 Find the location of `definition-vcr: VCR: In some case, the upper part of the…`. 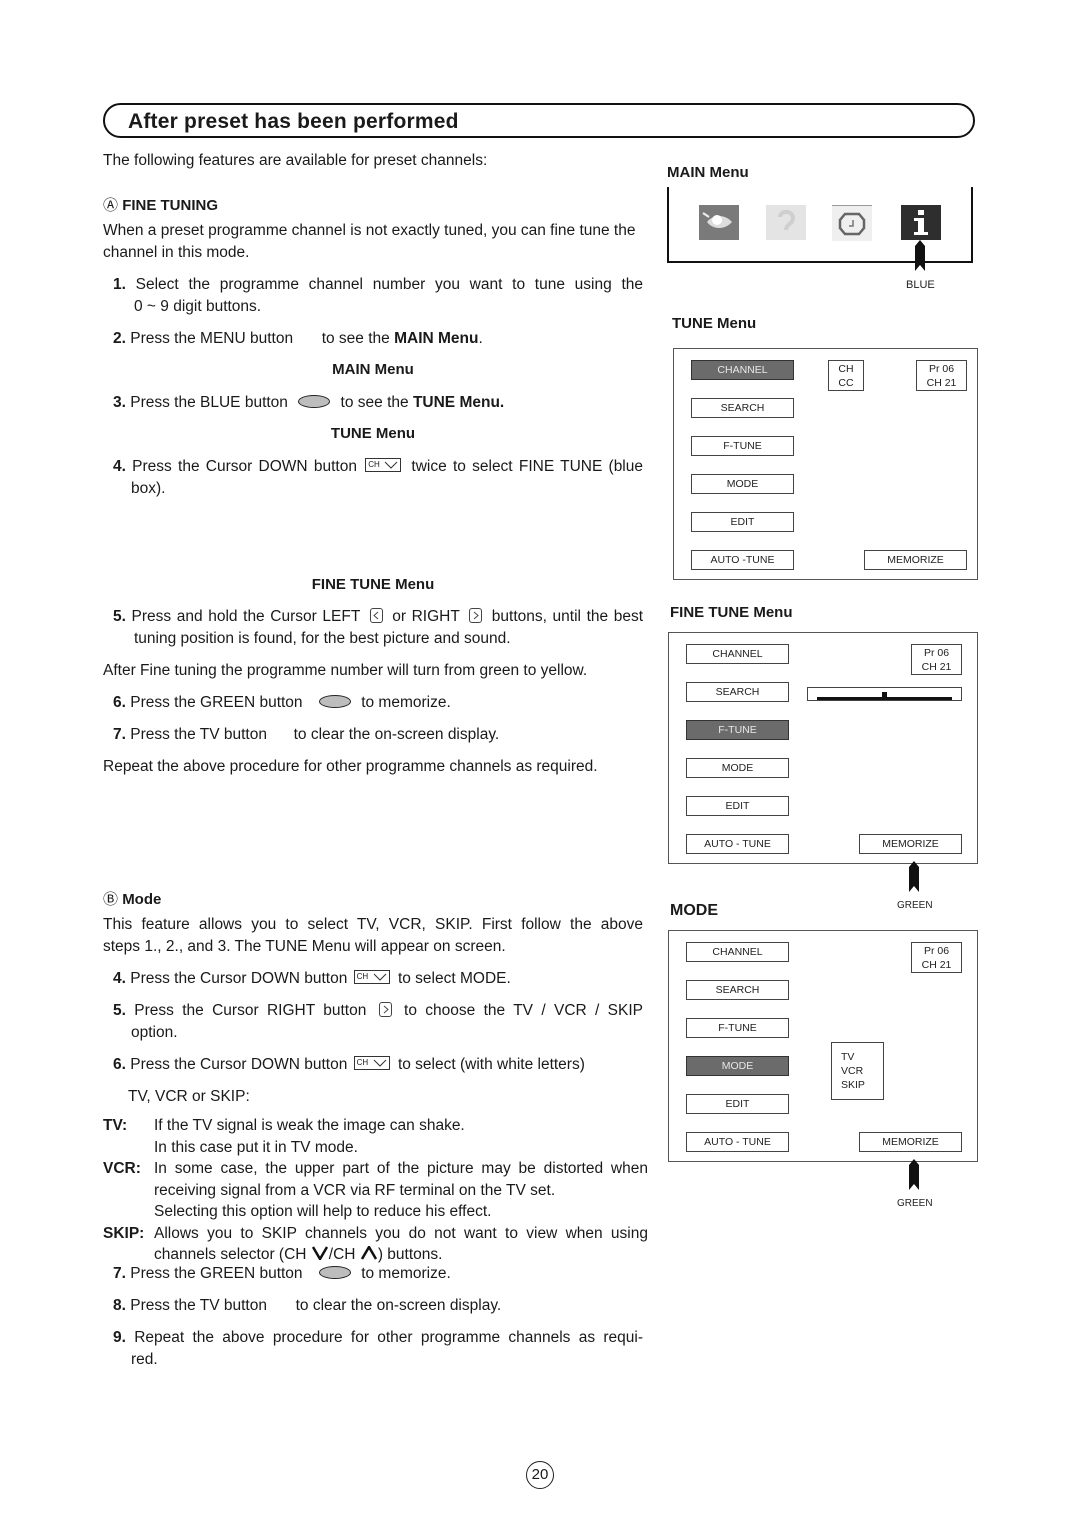

definition-vcr: VCR: In some case, the upper part of the… is located at coordinates (375, 1190).